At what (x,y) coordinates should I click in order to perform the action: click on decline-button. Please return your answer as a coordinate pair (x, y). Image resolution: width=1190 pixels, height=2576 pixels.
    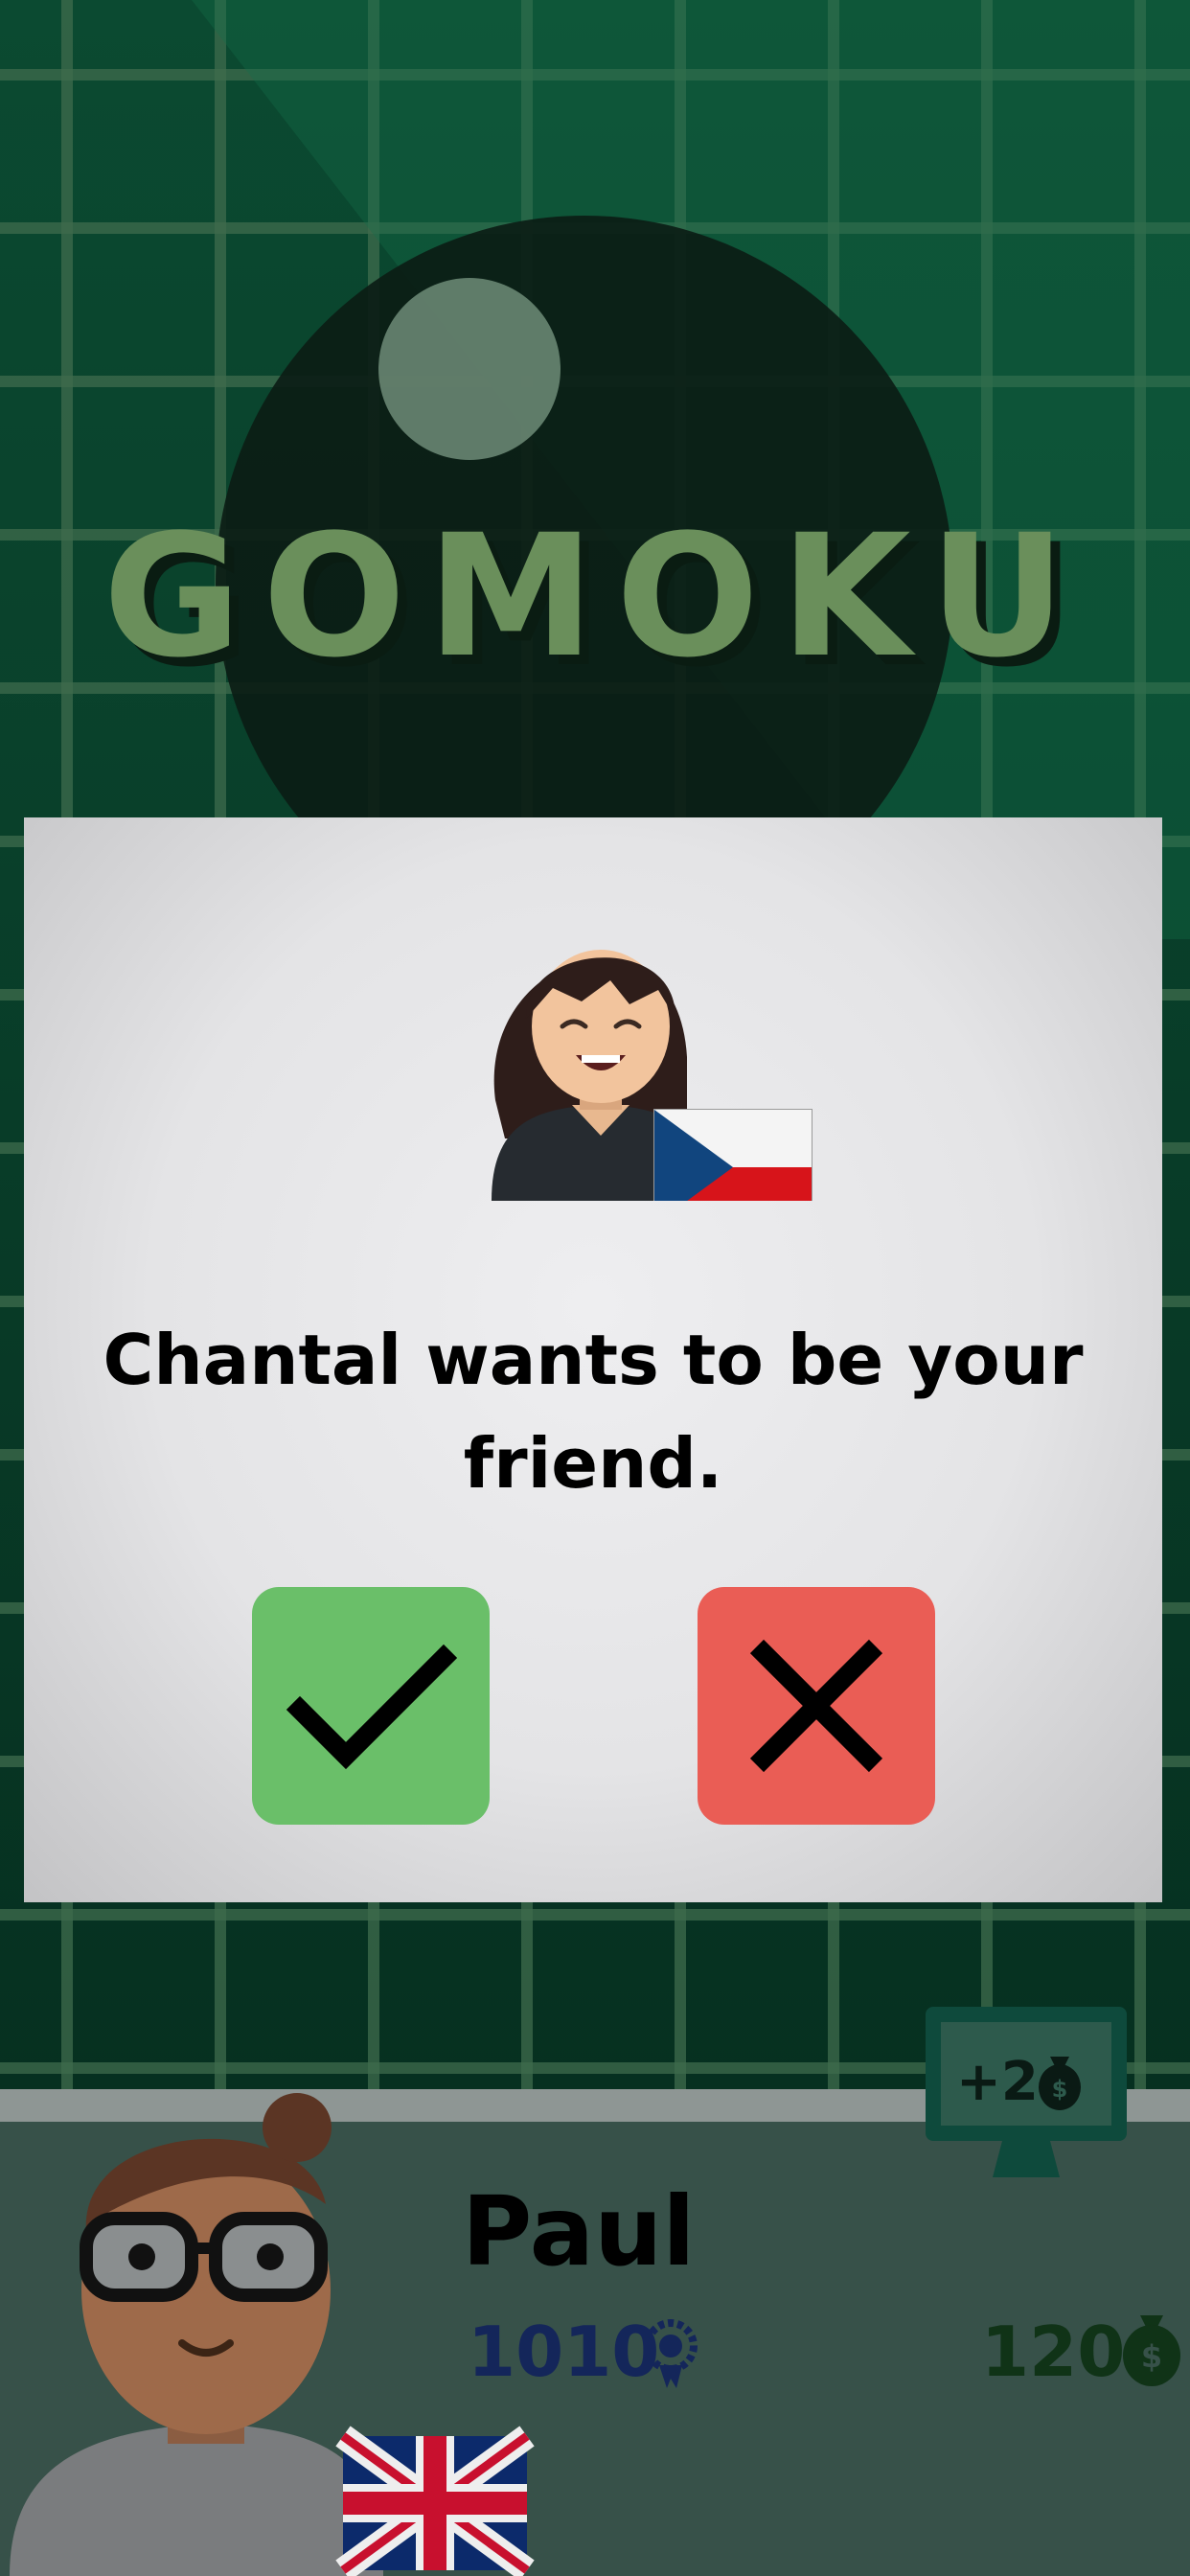
    Looking at the image, I should click on (817, 1706).